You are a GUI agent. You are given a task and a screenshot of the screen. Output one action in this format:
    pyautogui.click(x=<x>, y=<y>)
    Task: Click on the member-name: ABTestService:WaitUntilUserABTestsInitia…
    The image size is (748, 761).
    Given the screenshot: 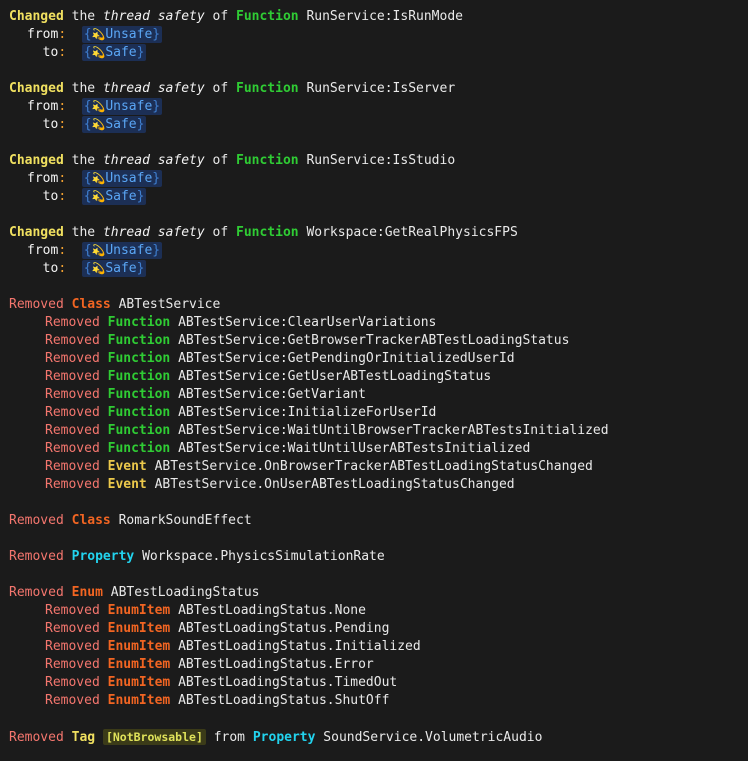 What is the action you would take?
    pyautogui.click(x=354, y=448)
    